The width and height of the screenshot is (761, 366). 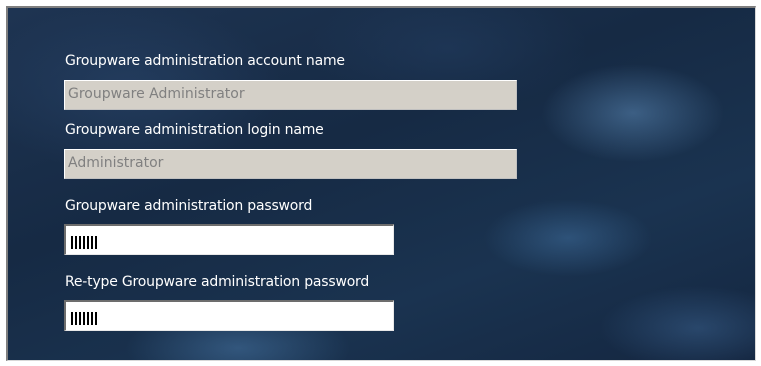 I want to click on password-confirm-mask, so click(x=85, y=316).